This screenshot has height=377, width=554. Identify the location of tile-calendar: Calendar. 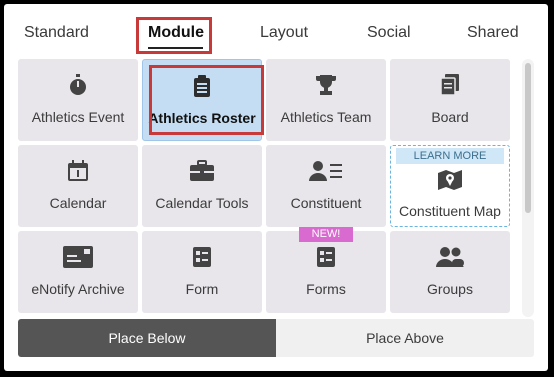
(78, 186).